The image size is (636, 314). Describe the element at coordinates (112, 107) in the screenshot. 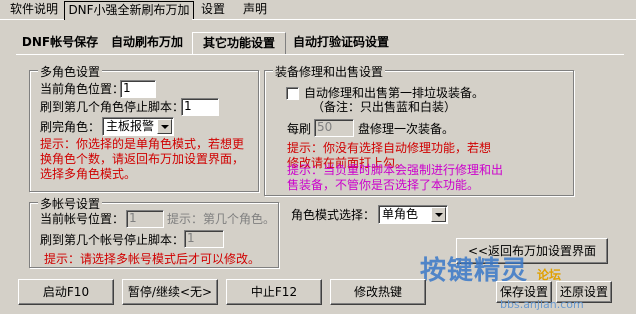

I see `stop-role-label: 刷到第几个角色停止脚本：` at that location.